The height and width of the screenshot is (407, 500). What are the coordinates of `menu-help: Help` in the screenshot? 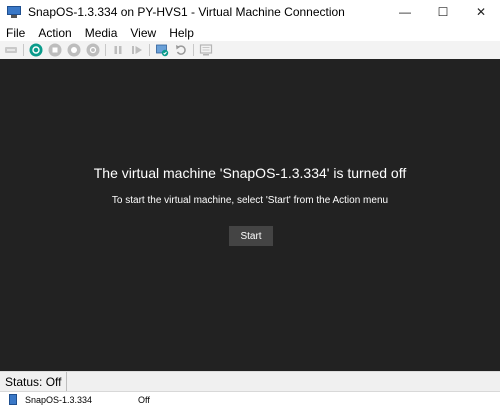 It's located at (181, 33).